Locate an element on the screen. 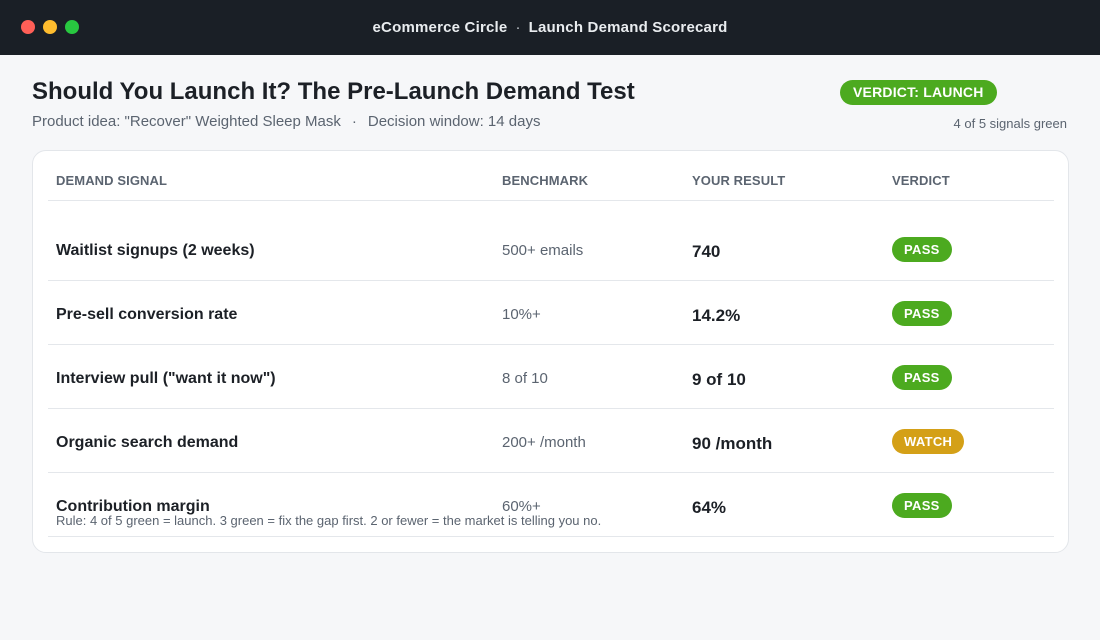 Image resolution: width=1100 pixels, height=640 pixels. signal-name: Interview pull ("want it now") is located at coordinates (166, 378).